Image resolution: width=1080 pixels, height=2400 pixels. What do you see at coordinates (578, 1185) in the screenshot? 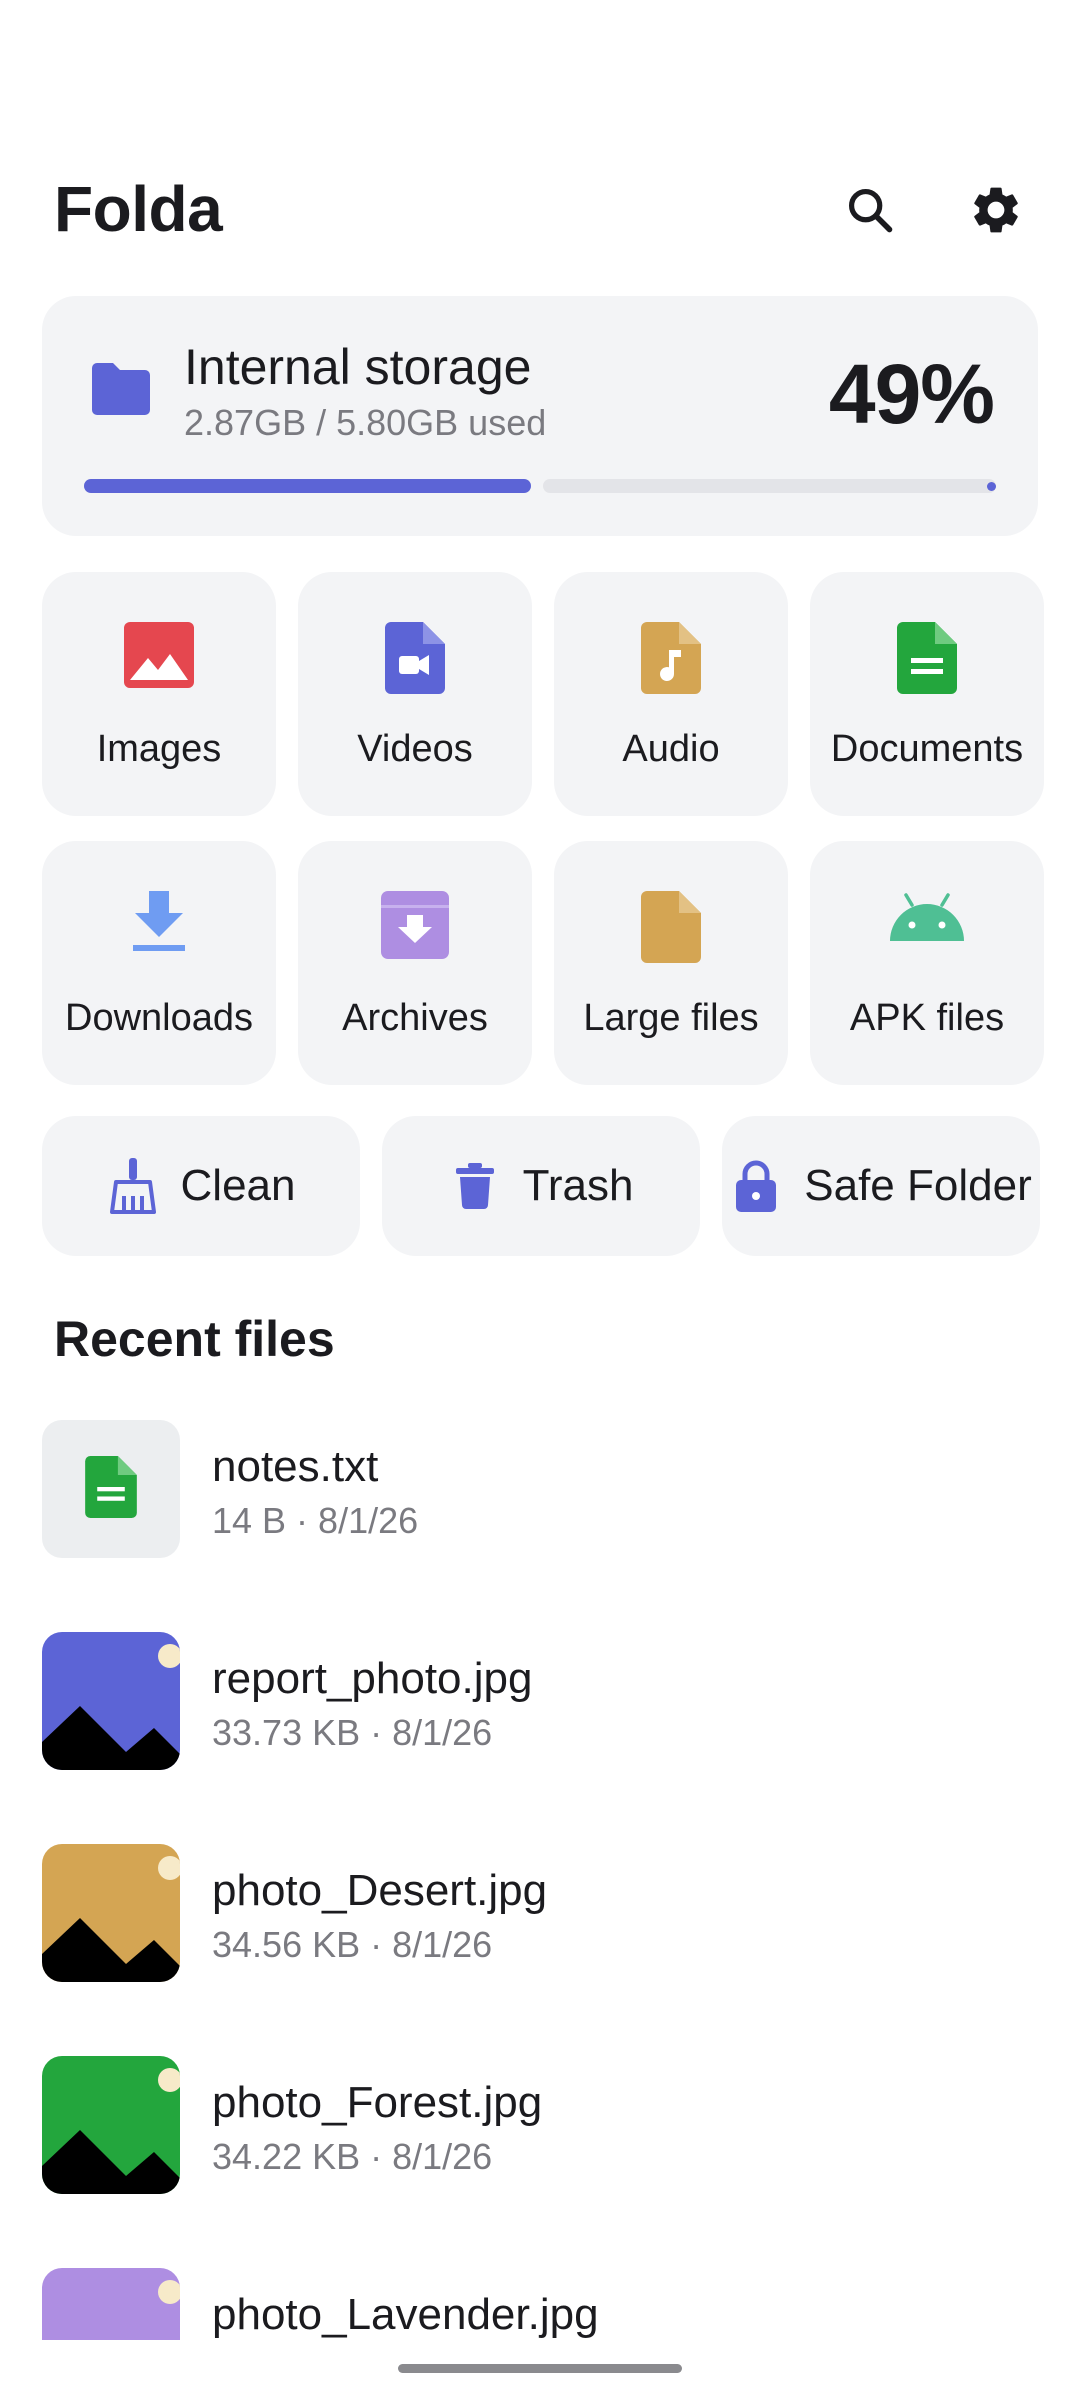
I see `trash-label: Trash` at bounding box center [578, 1185].